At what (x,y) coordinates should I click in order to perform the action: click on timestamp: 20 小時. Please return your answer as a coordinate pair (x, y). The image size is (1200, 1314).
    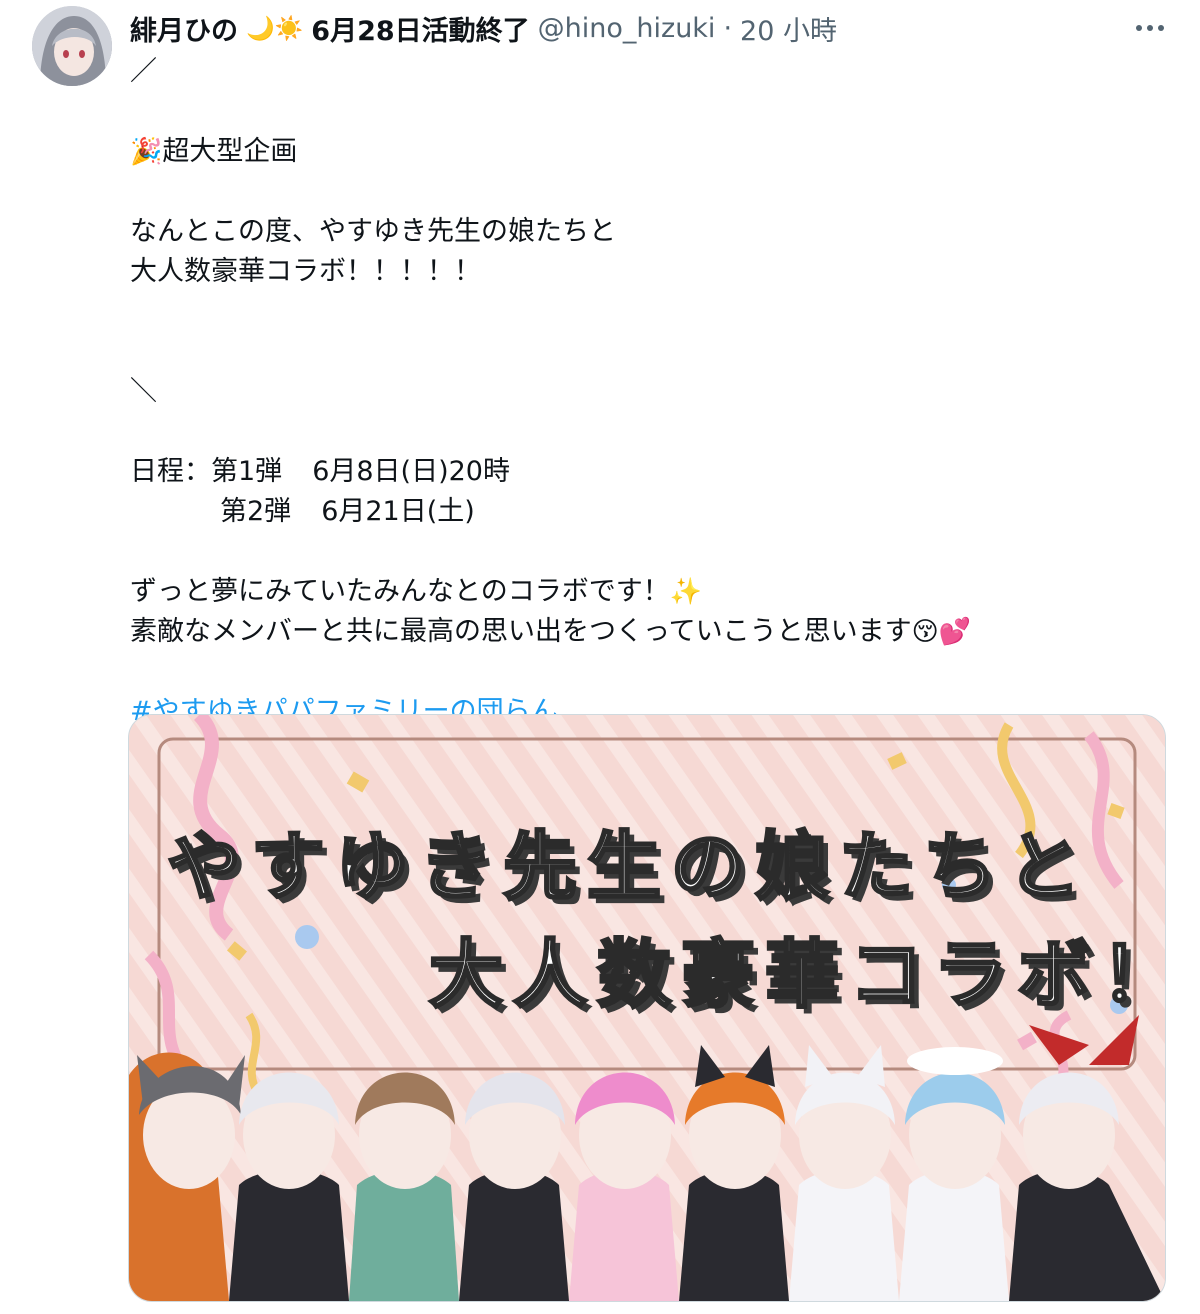
    Looking at the image, I should click on (788, 28).